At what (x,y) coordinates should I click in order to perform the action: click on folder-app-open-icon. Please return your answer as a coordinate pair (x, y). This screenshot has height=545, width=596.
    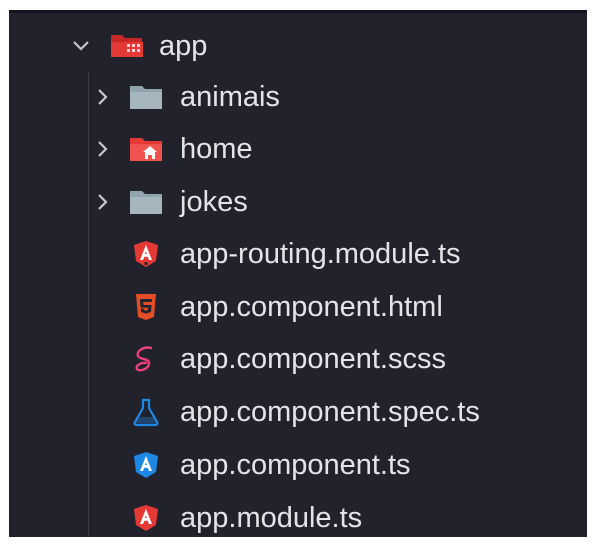
    Looking at the image, I should click on (127, 46).